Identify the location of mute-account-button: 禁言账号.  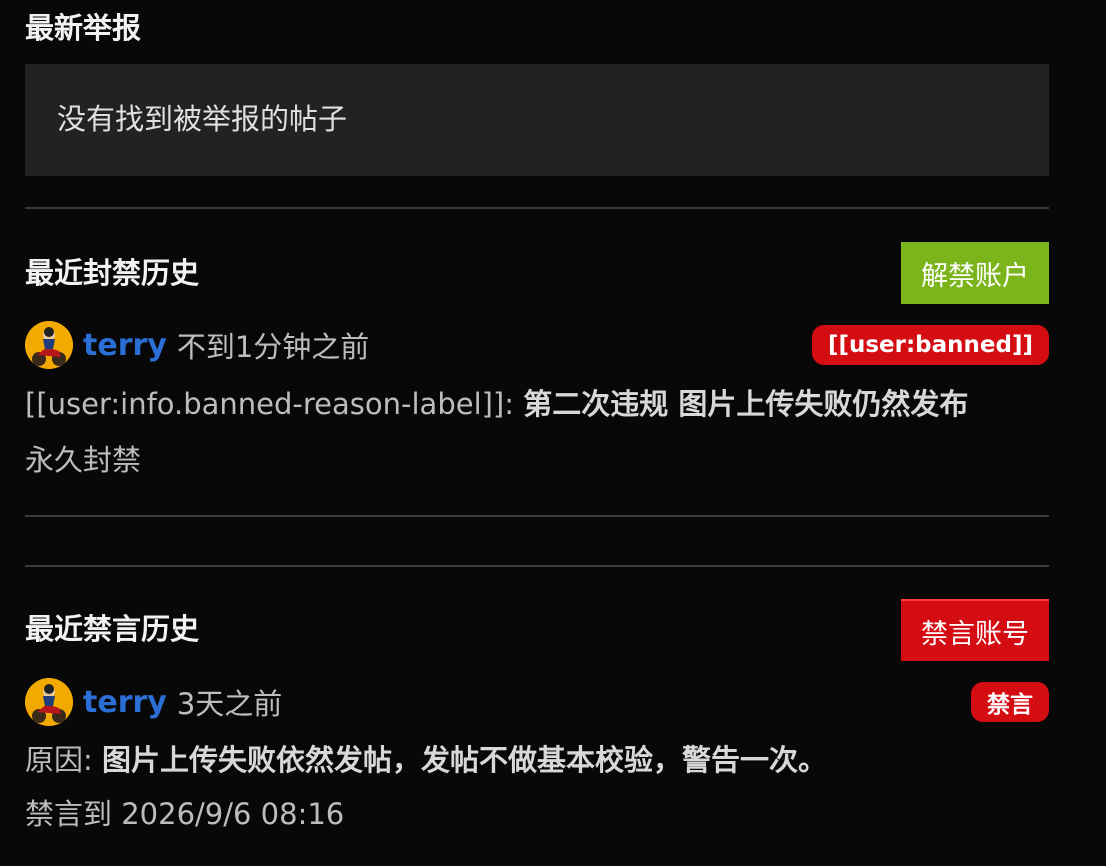
(975, 630).